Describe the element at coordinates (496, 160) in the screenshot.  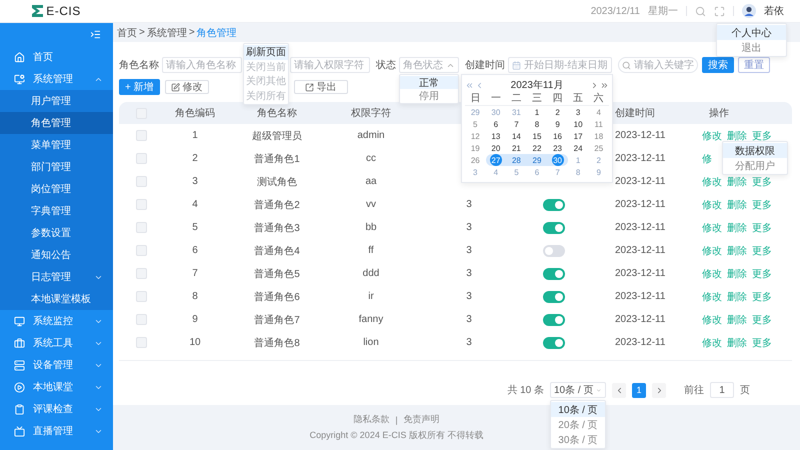
I see `calendar-day: 27` at that location.